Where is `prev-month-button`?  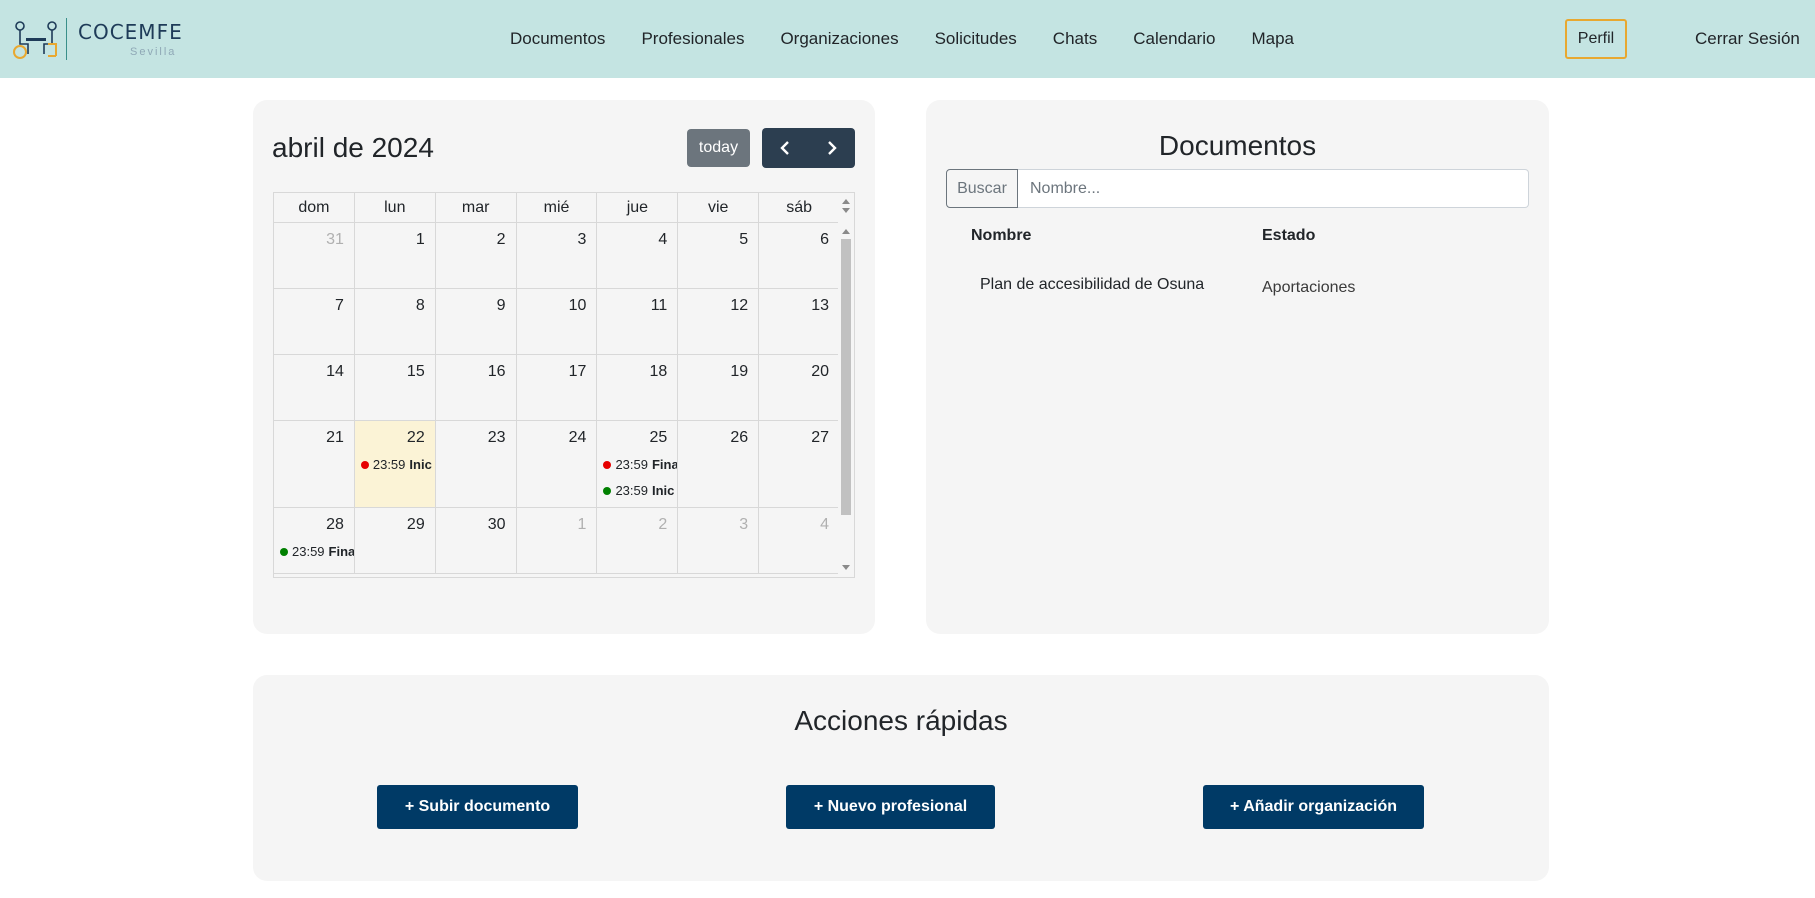 prev-month-button is located at coordinates (785, 148).